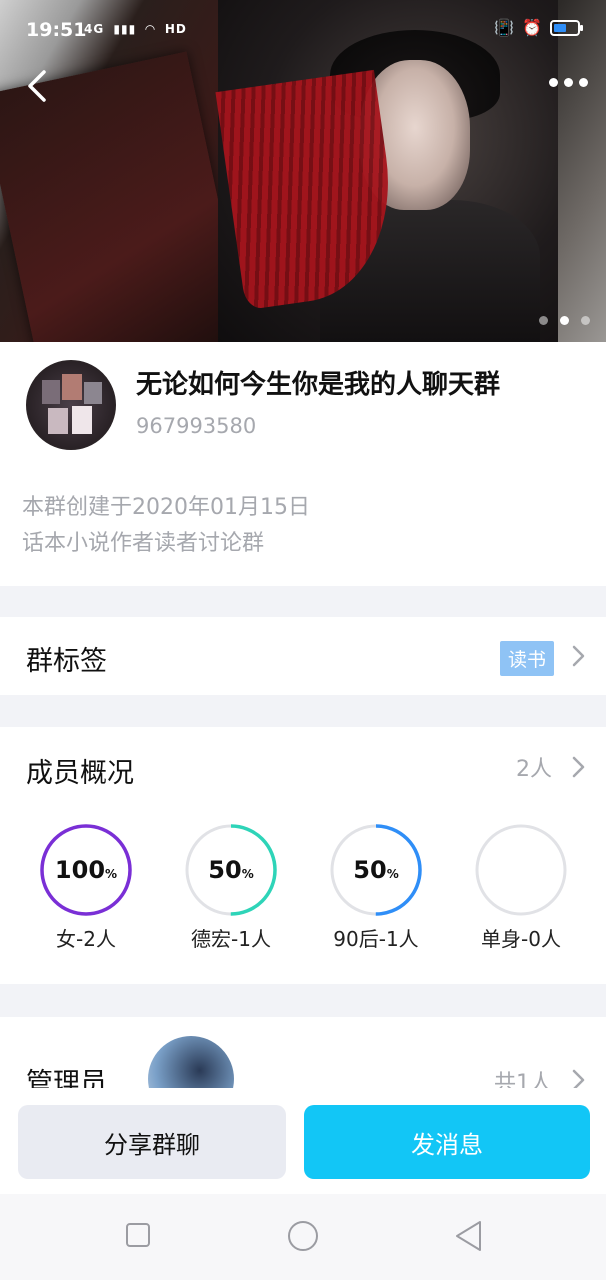  What do you see at coordinates (526, 658) in the screenshot?
I see `tag-badge: 读书` at bounding box center [526, 658].